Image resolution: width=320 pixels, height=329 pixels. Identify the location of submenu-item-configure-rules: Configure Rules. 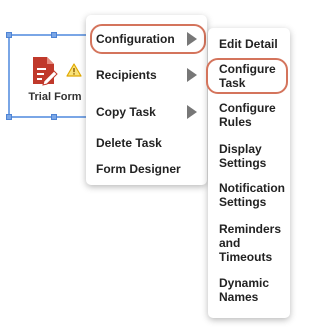
(247, 115).